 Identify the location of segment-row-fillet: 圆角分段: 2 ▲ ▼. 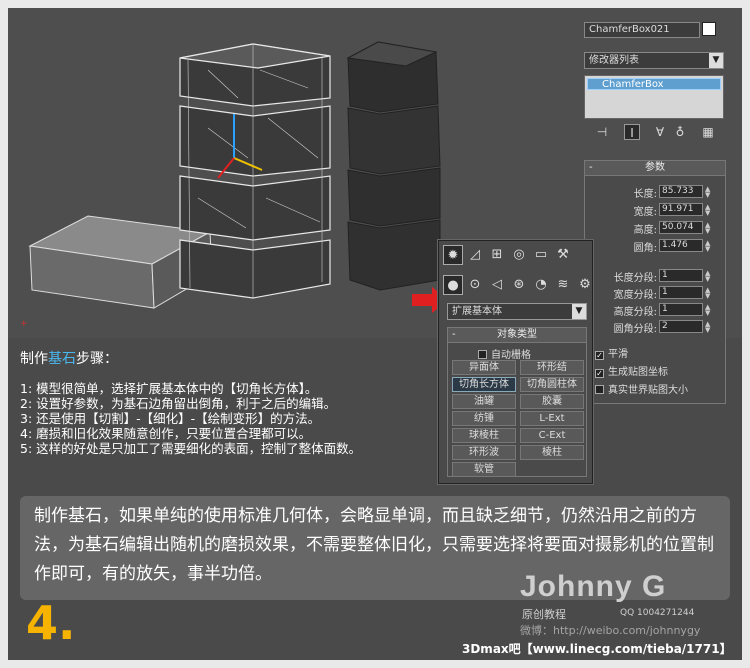
(656, 327).